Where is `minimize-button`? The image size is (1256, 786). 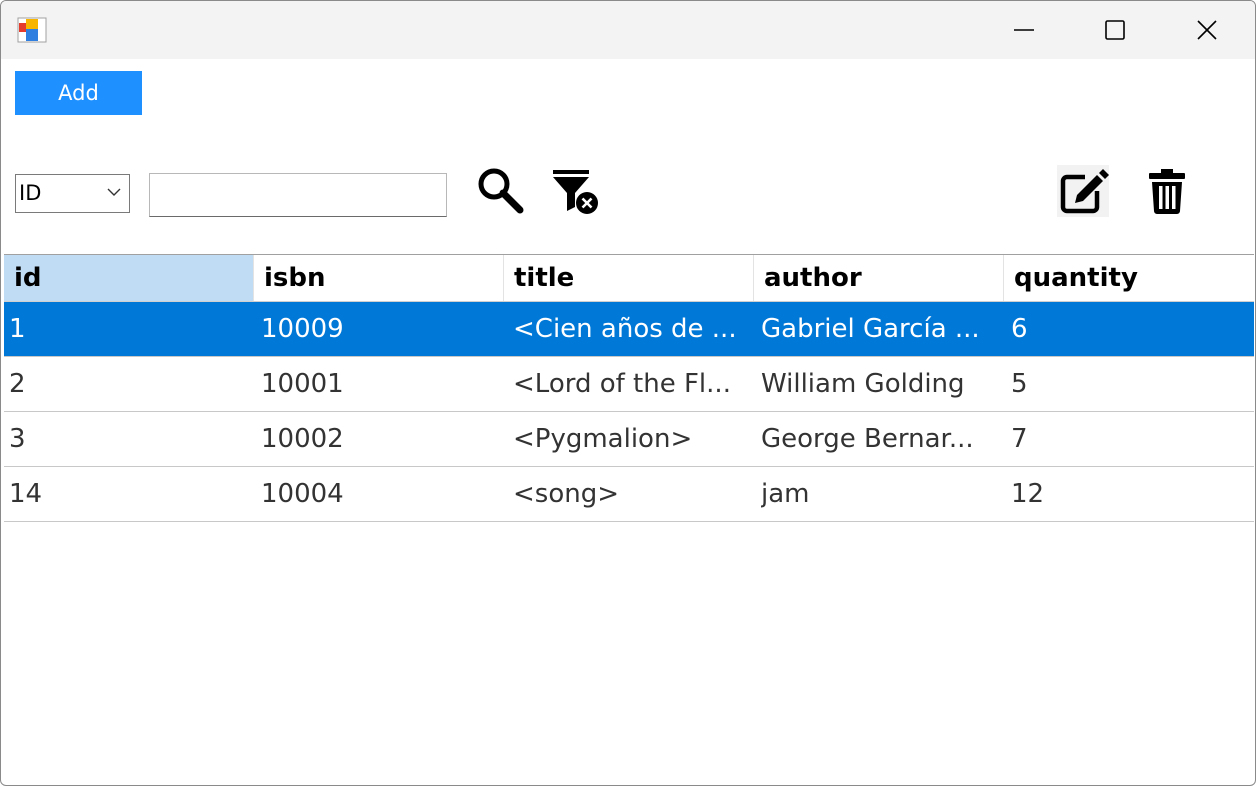
minimize-button is located at coordinates (1024, 30).